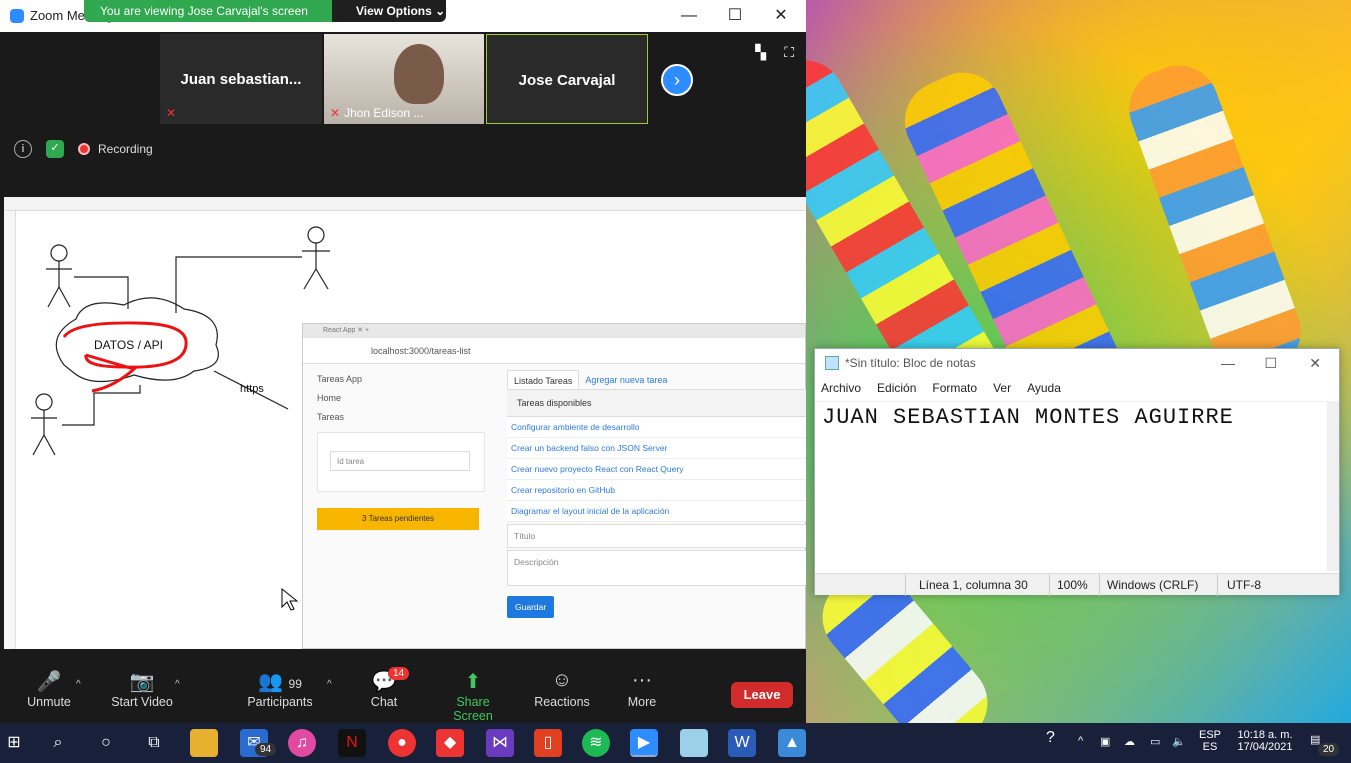 This screenshot has width=1351, height=763. Describe the element at coordinates (204, 743) in the screenshot. I see `file-explorer-icon` at that location.